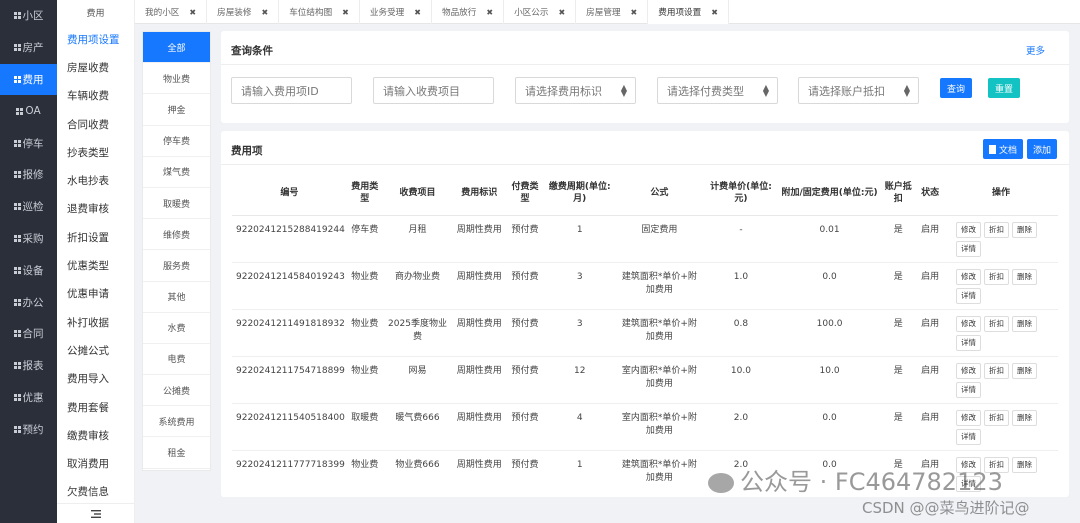  I want to click on sub-nav-item: 费用项设置, so click(95, 39).